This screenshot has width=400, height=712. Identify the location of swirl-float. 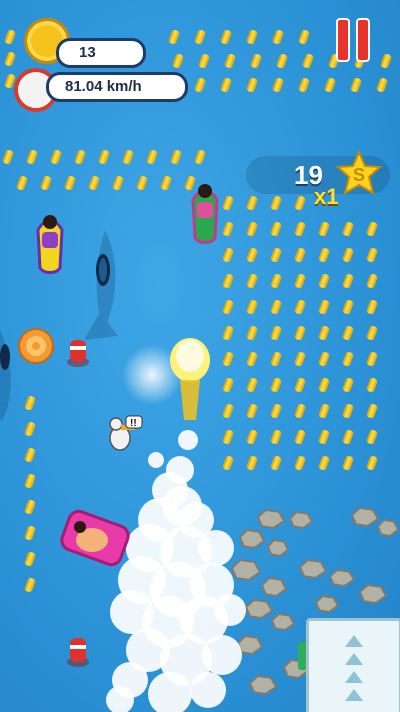
(36, 346).